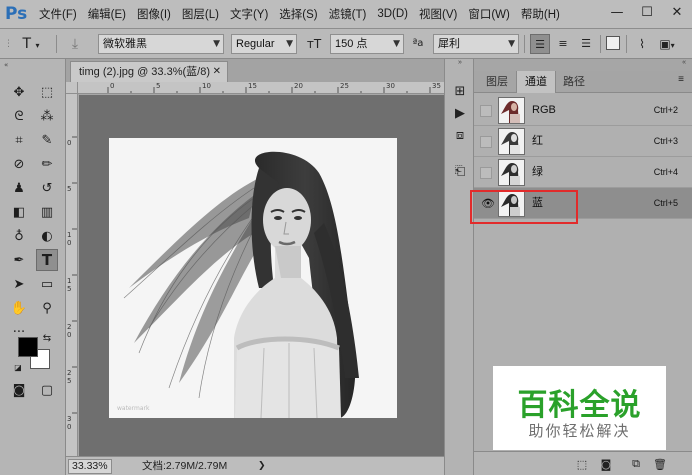 The height and width of the screenshot is (475, 692). Describe the element at coordinates (112, 86) in the screenshot. I see `ruler-h-label: 0` at that location.